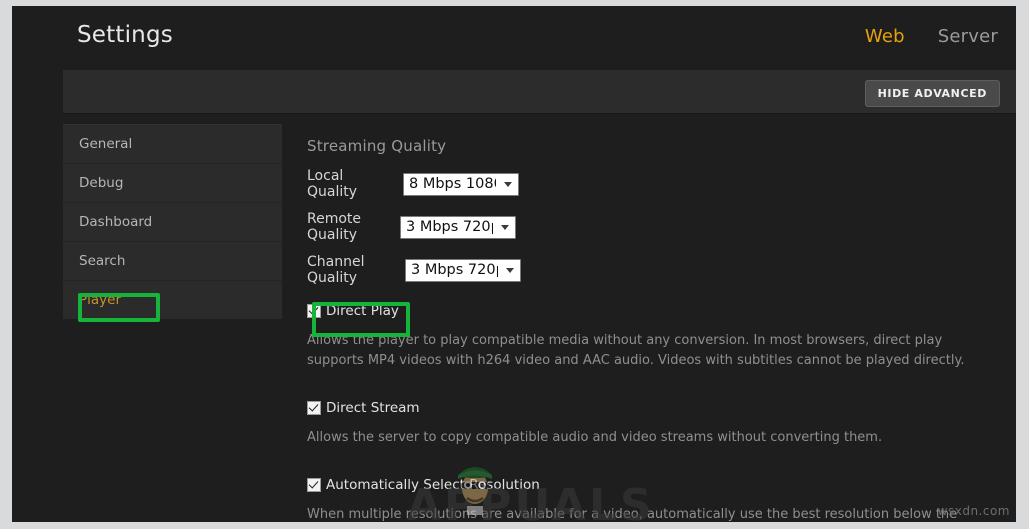 The height and width of the screenshot is (529, 1029). What do you see at coordinates (314, 311) in the screenshot?
I see `direct-play-checkbox` at bounding box center [314, 311].